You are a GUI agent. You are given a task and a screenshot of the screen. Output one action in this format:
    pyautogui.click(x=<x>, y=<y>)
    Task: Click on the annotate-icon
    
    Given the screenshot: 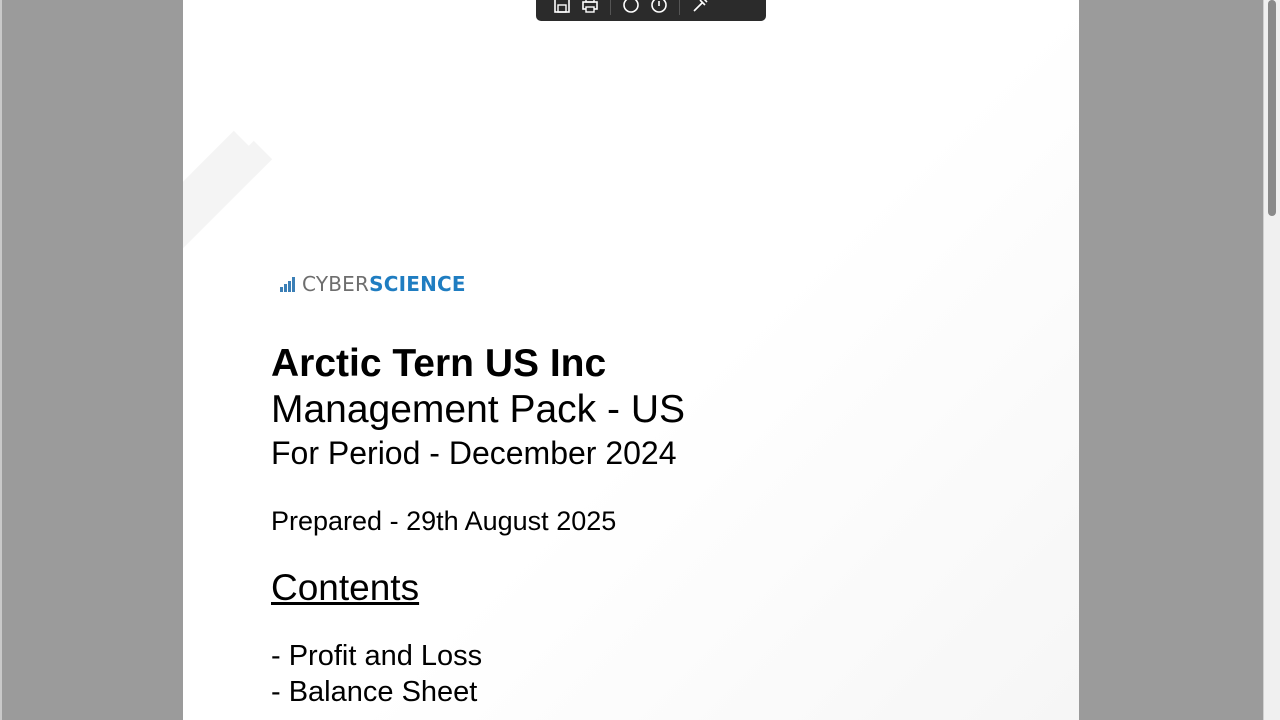 What is the action you would take?
    pyautogui.click(x=700, y=6)
    